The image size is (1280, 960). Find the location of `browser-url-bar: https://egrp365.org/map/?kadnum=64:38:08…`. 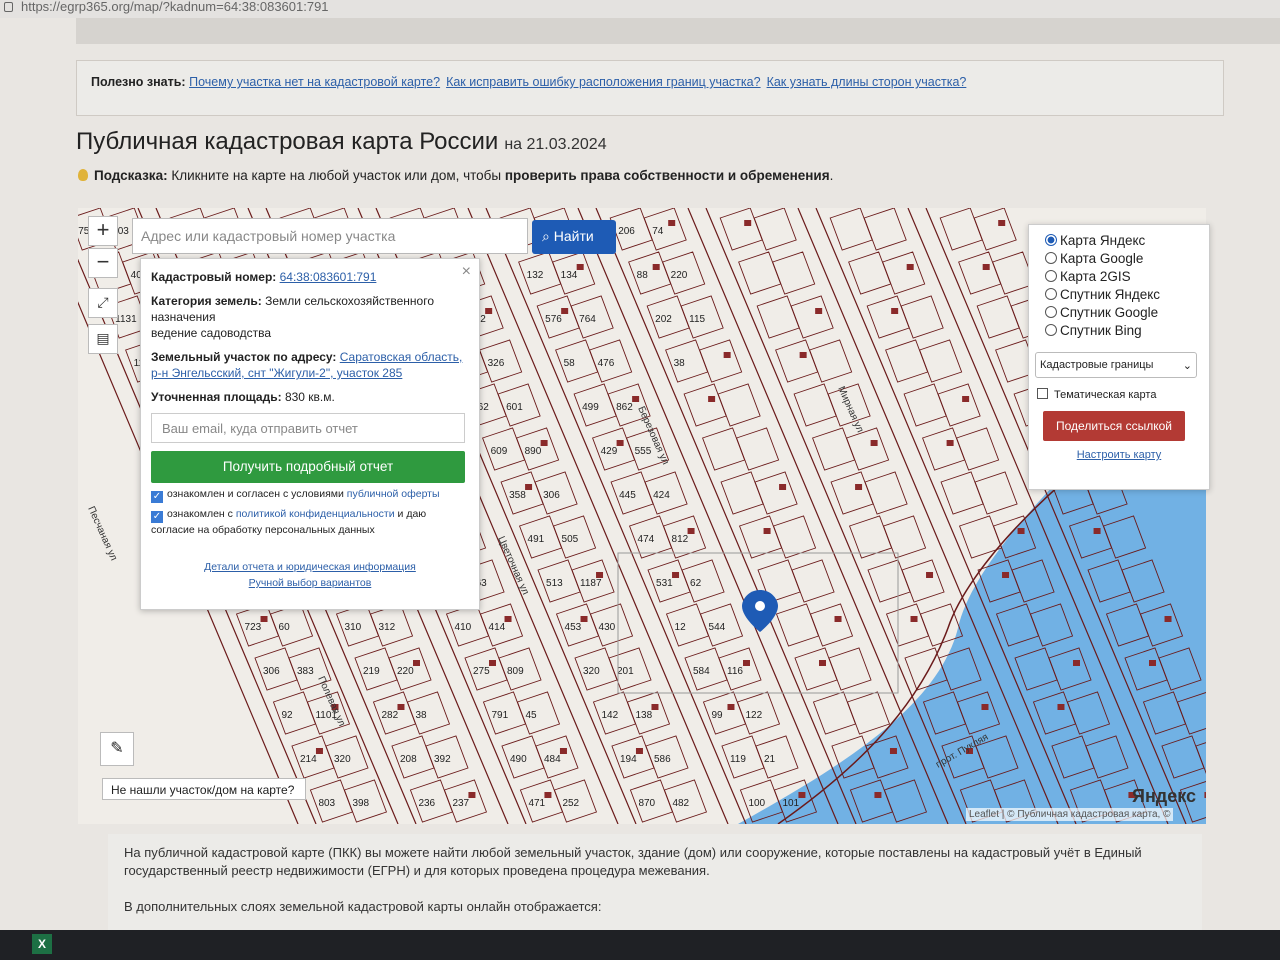

browser-url-bar: https://egrp365.org/map/?kadnum=64:38:08… is located at coordinates (640, 9).